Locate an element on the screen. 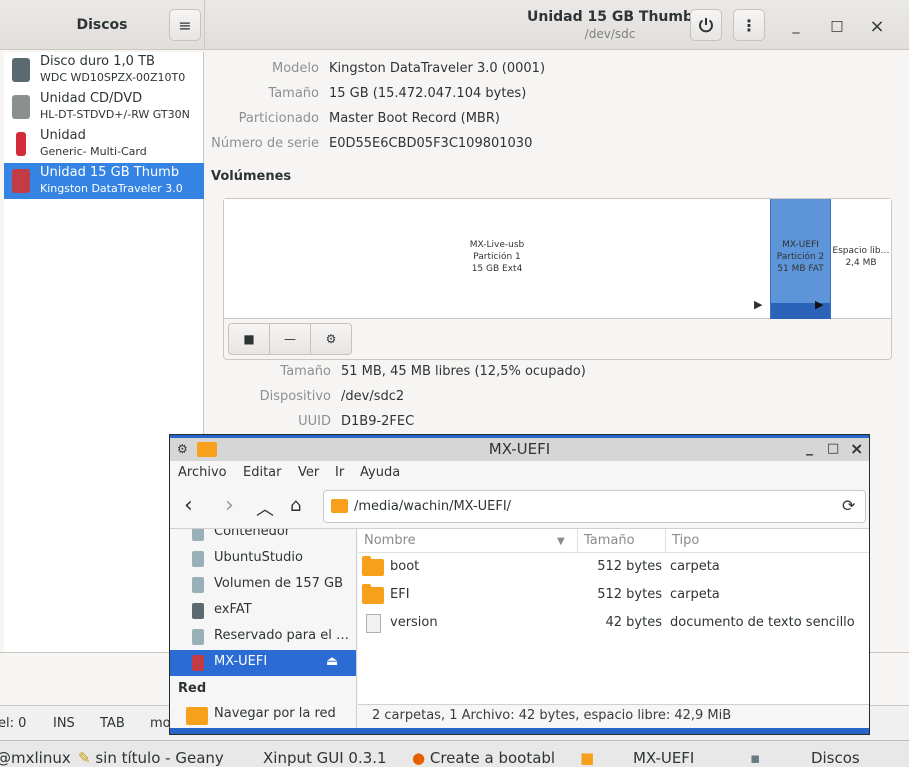  unmount-button: ■ is located at coordinates (249, 339).